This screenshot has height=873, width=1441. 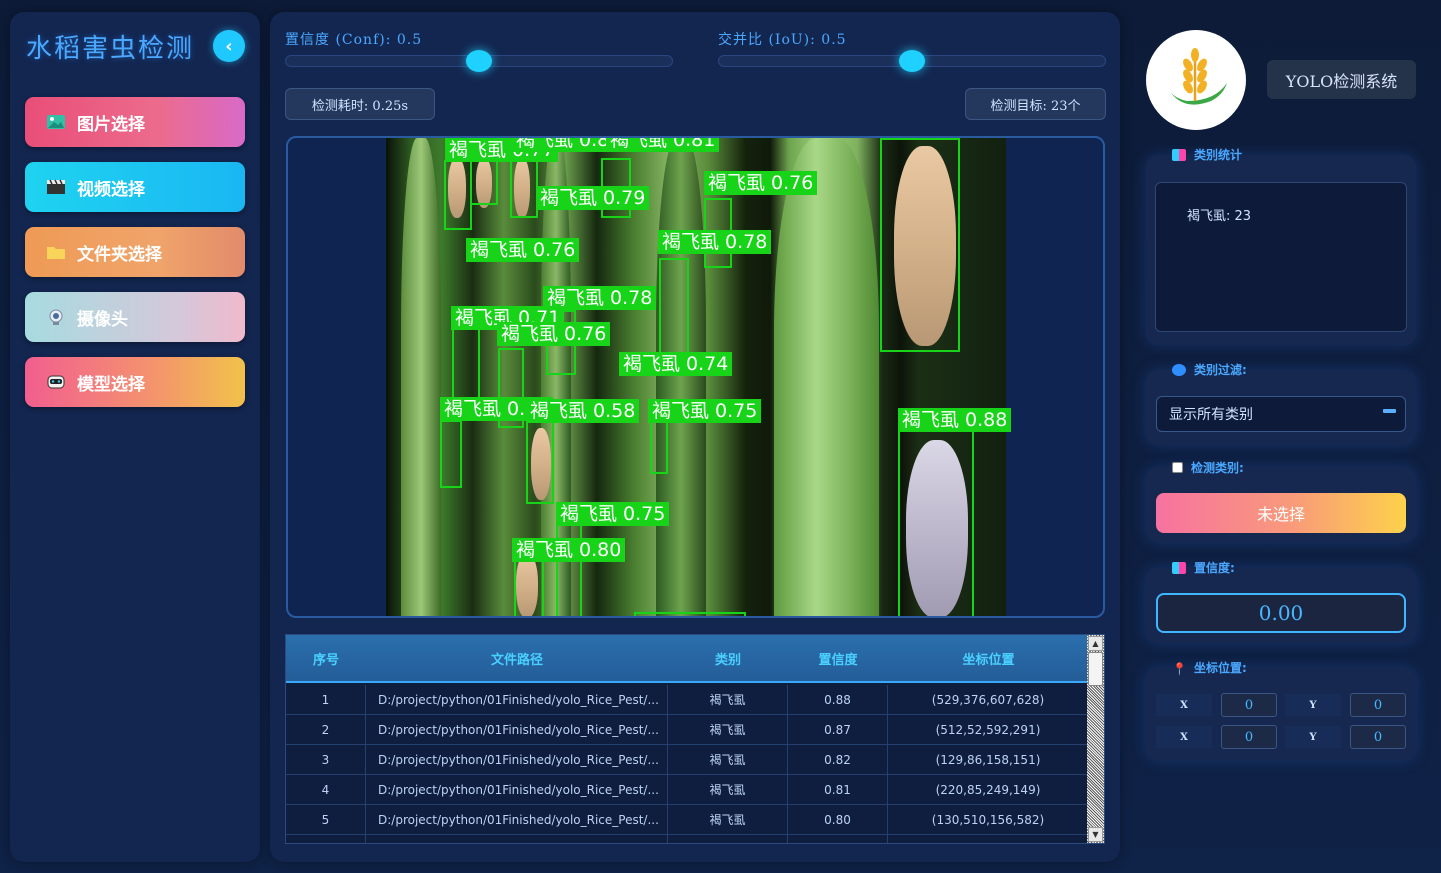 I want to click on confidence-value: 0.00, so click(x=1281, y=613).